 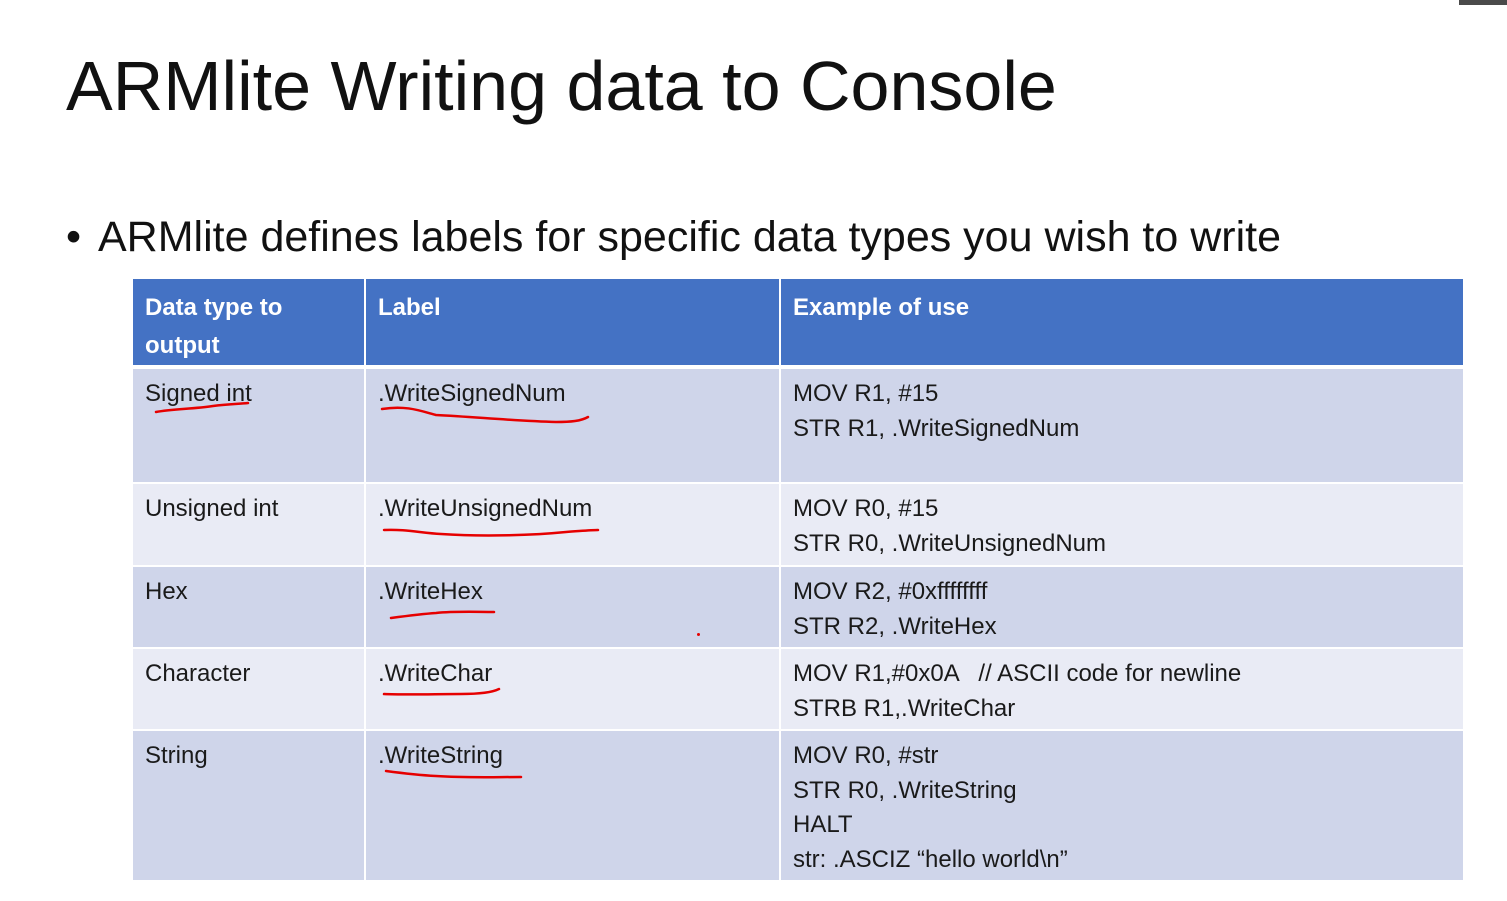 What do you see at coordinates (895, 626) in the screenshot?
I see `code-line: STR R2, .WriteHex` at bounding box center [895, 626].